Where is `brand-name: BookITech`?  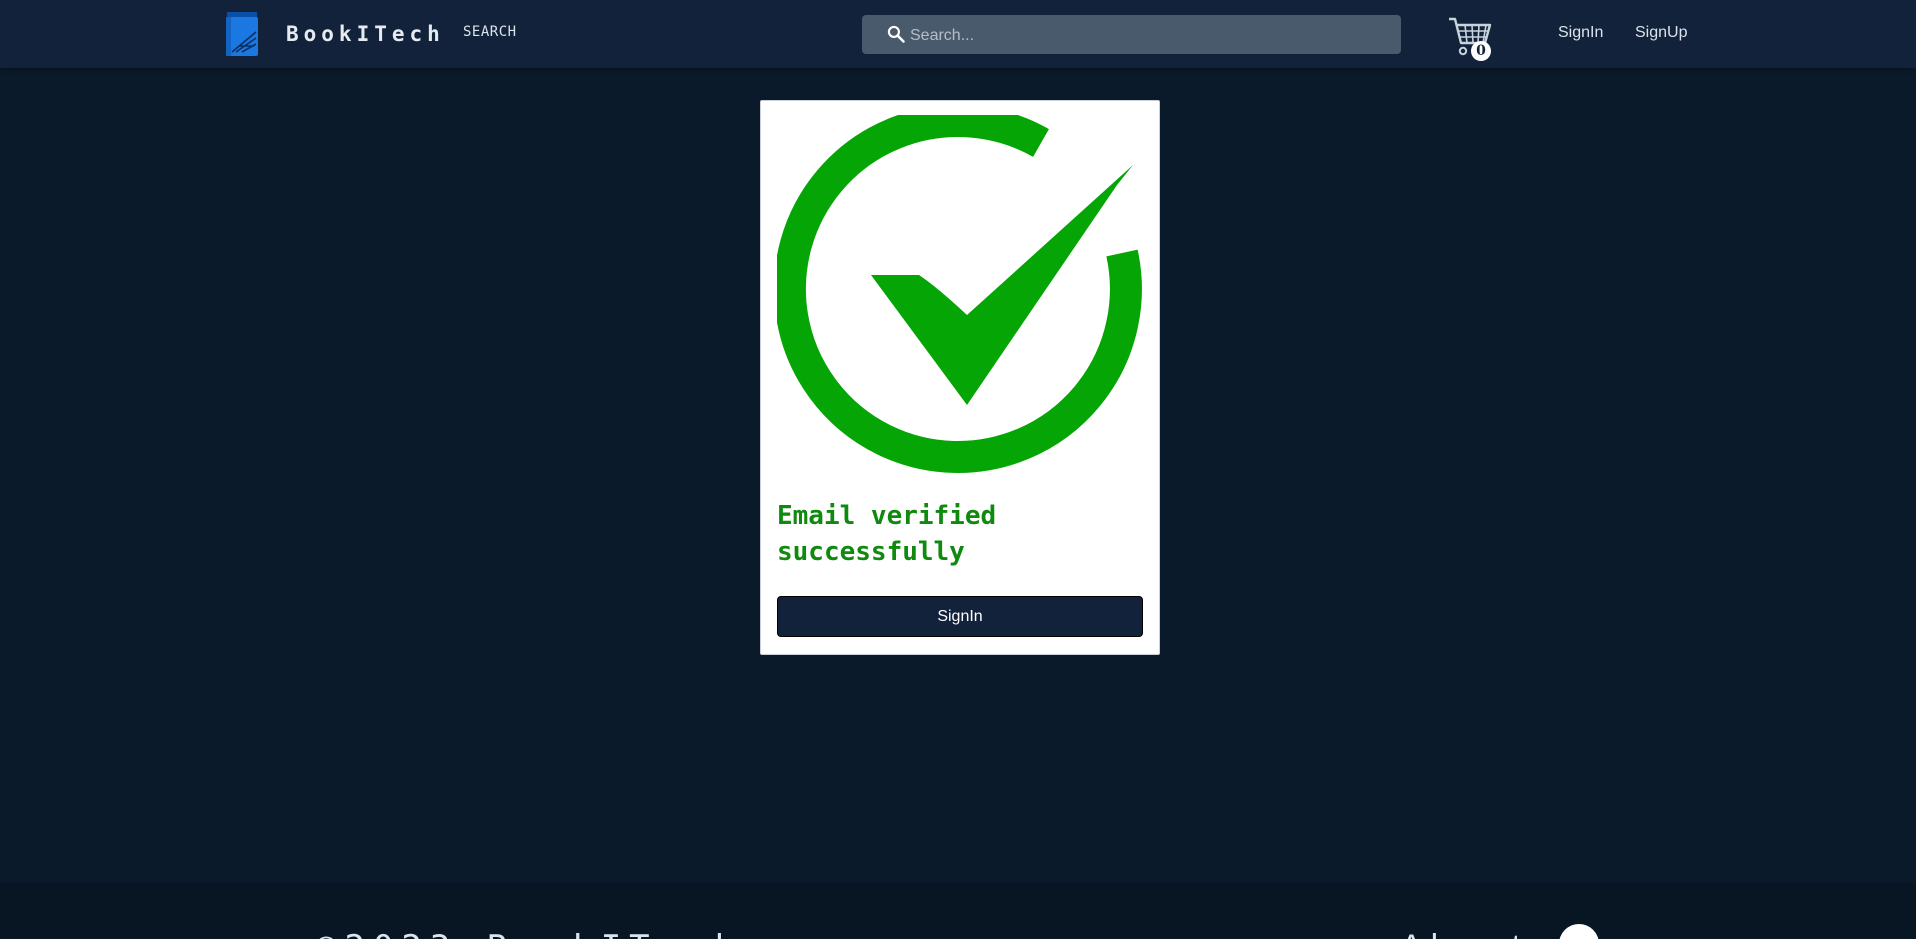
brand-name: BookITech is located at coordinates (365, 34).